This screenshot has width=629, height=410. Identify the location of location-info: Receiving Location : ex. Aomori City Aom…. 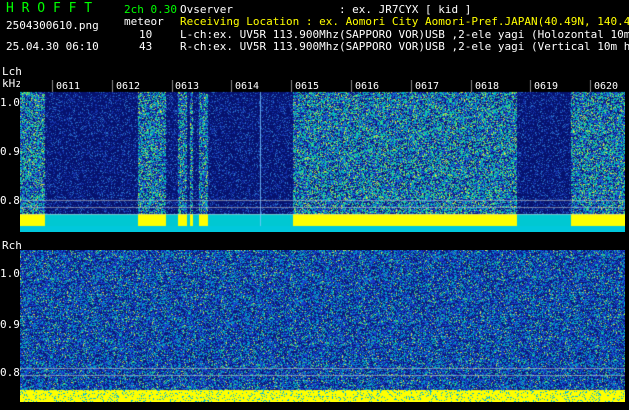
(404, 21).